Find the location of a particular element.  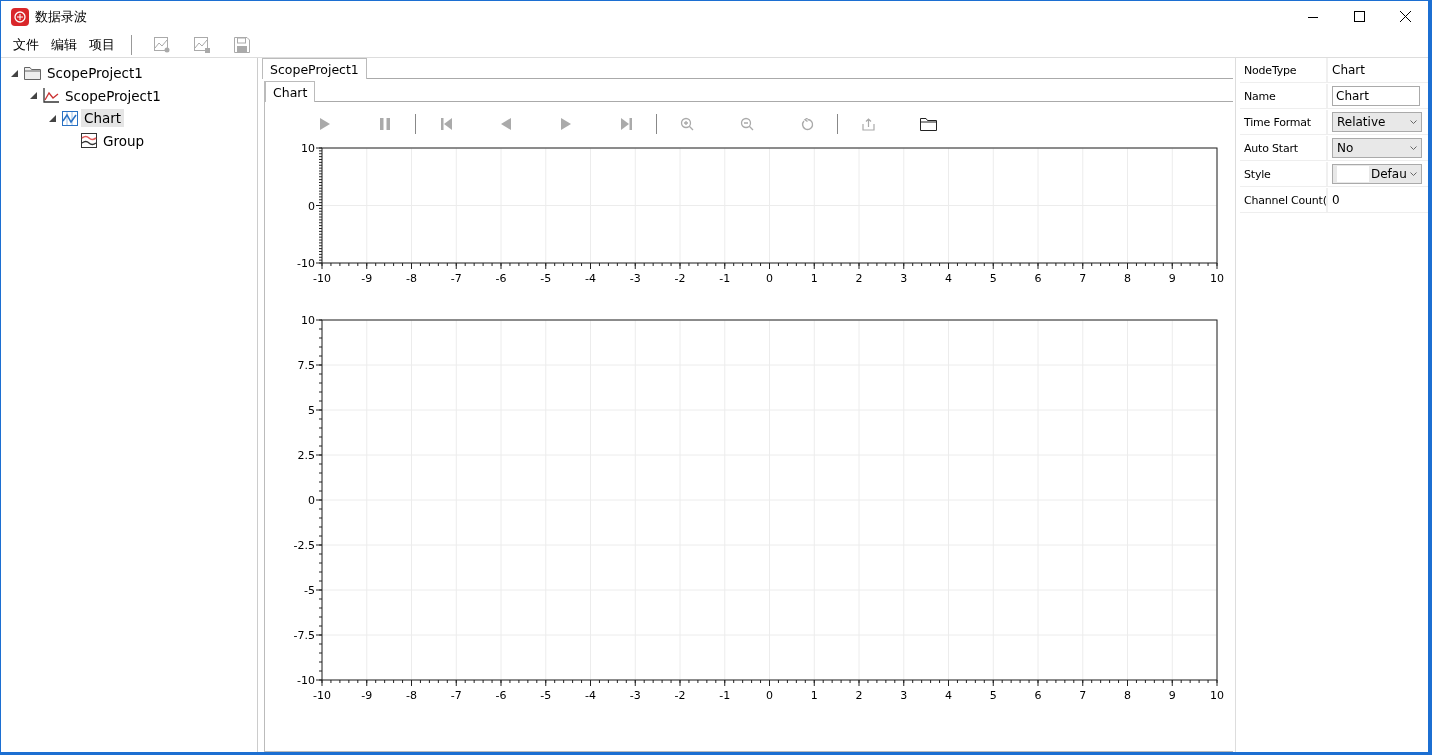

wave-group-icon is located at coordinates (89, 141).